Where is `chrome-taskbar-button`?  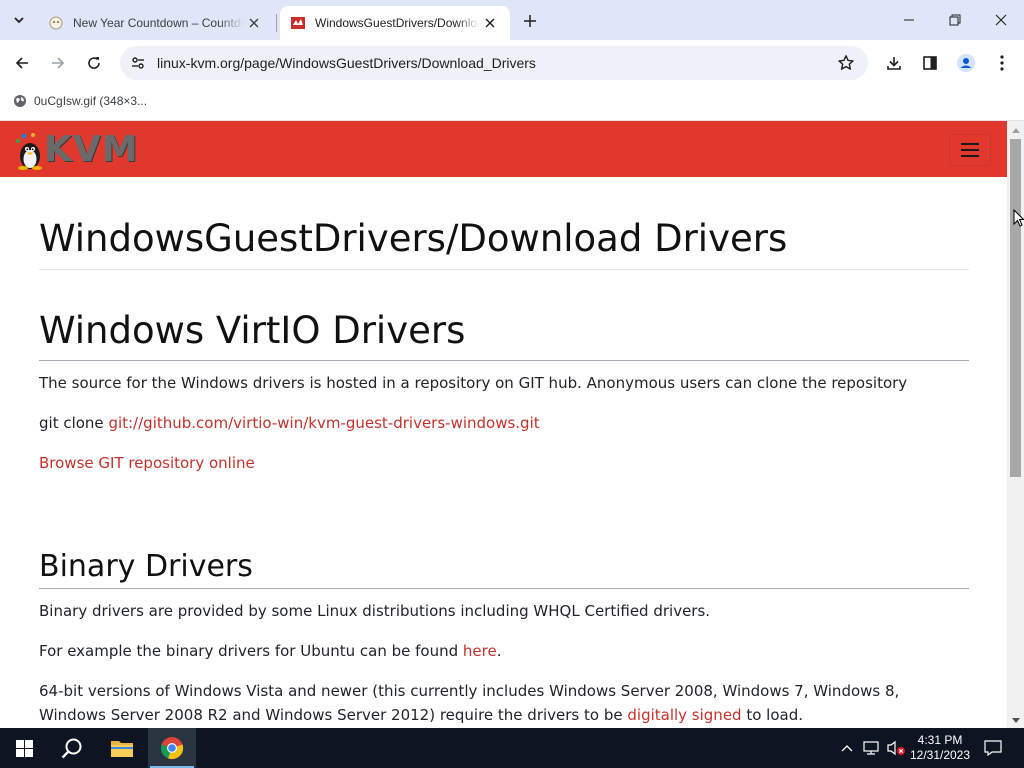
chrome-taskbar-button is located at coordinates (172, 748).